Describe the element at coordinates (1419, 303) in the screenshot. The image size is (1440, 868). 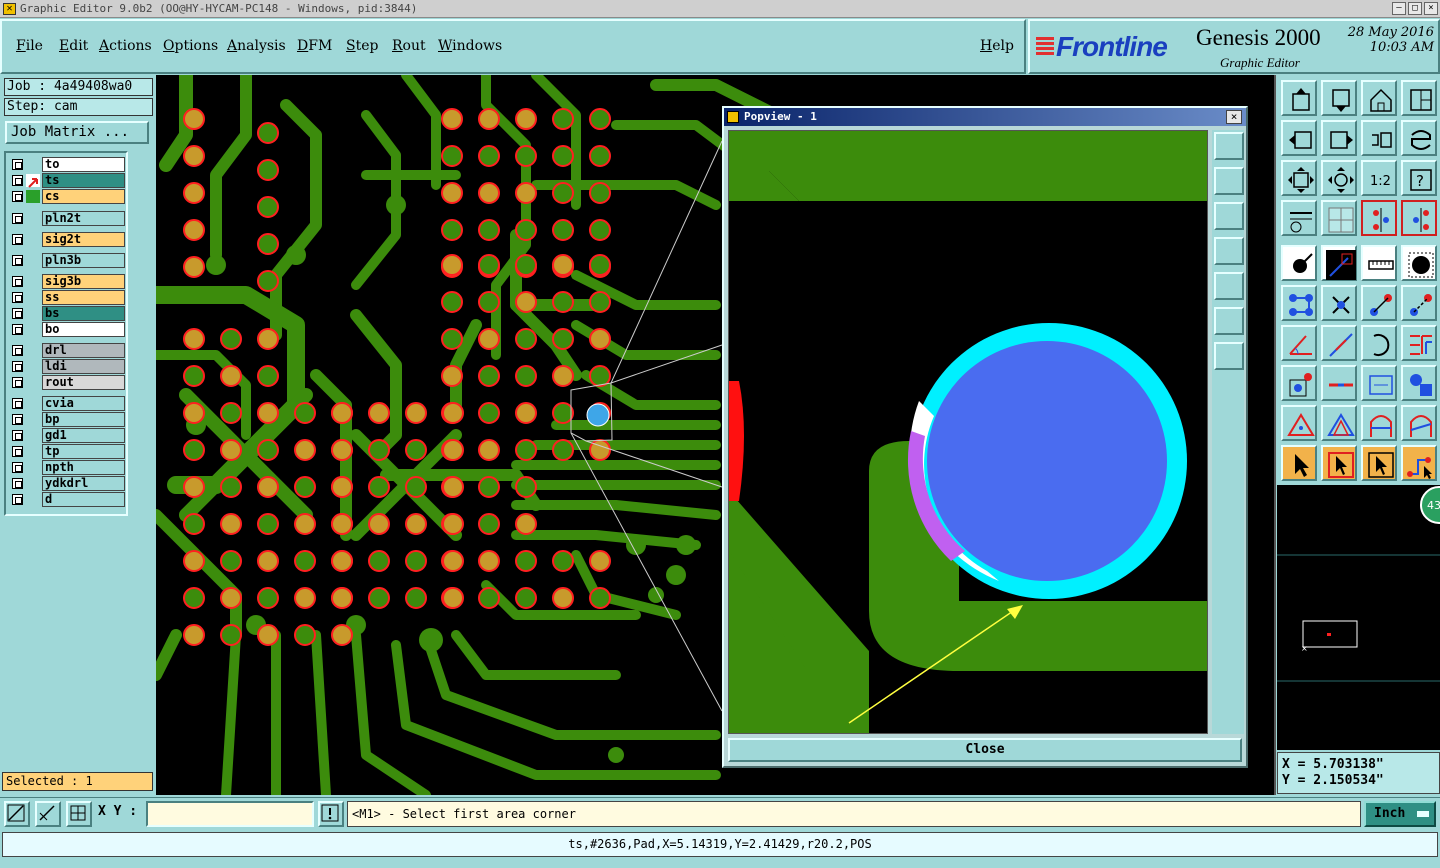
I see `connect-alt-icon` at that location.